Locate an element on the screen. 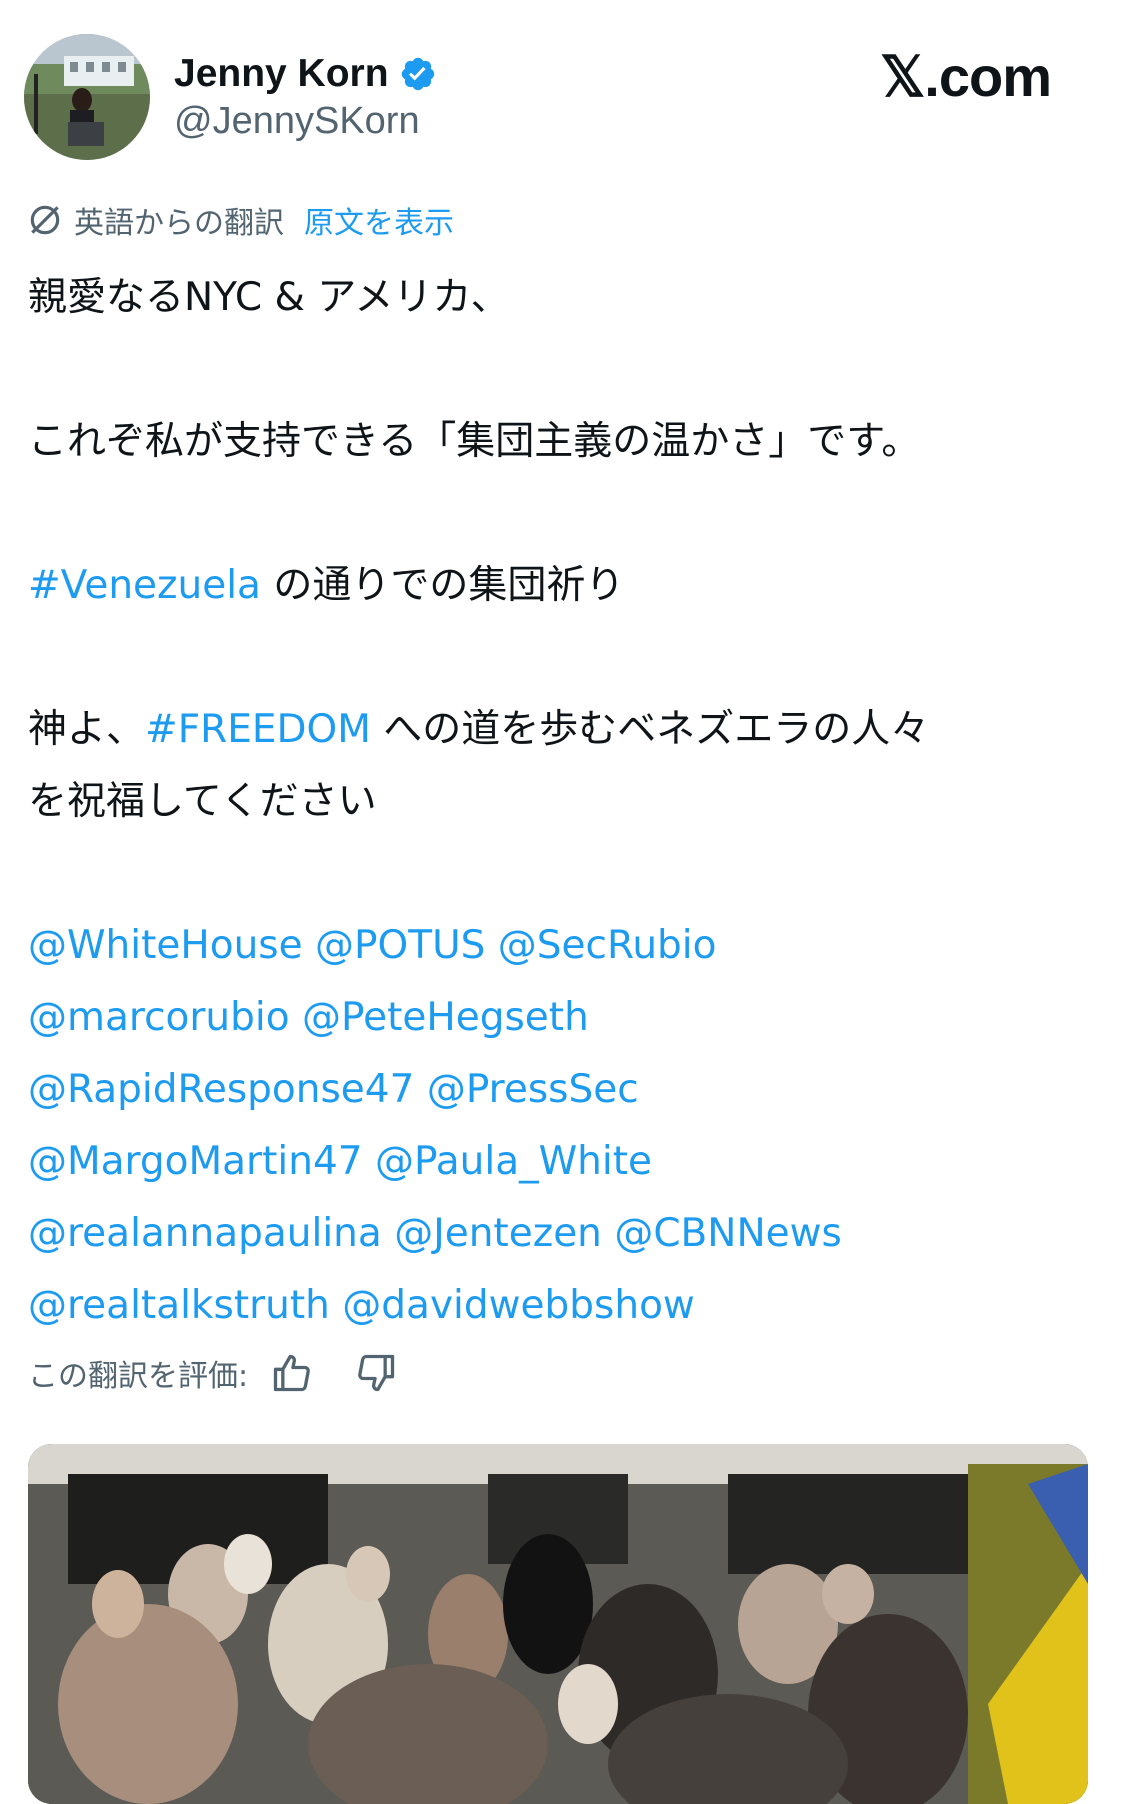 This screenshot has height=1804, width=1125. verified-badge-icon is located at coordinates (417, 74).